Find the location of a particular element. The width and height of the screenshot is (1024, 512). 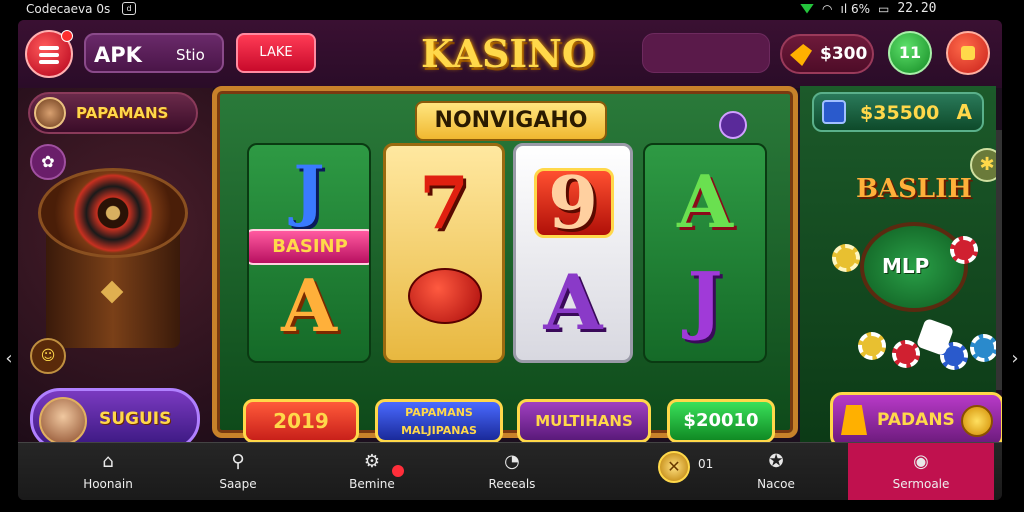

roulette-wheel-image is located at coordinates (110, 263).